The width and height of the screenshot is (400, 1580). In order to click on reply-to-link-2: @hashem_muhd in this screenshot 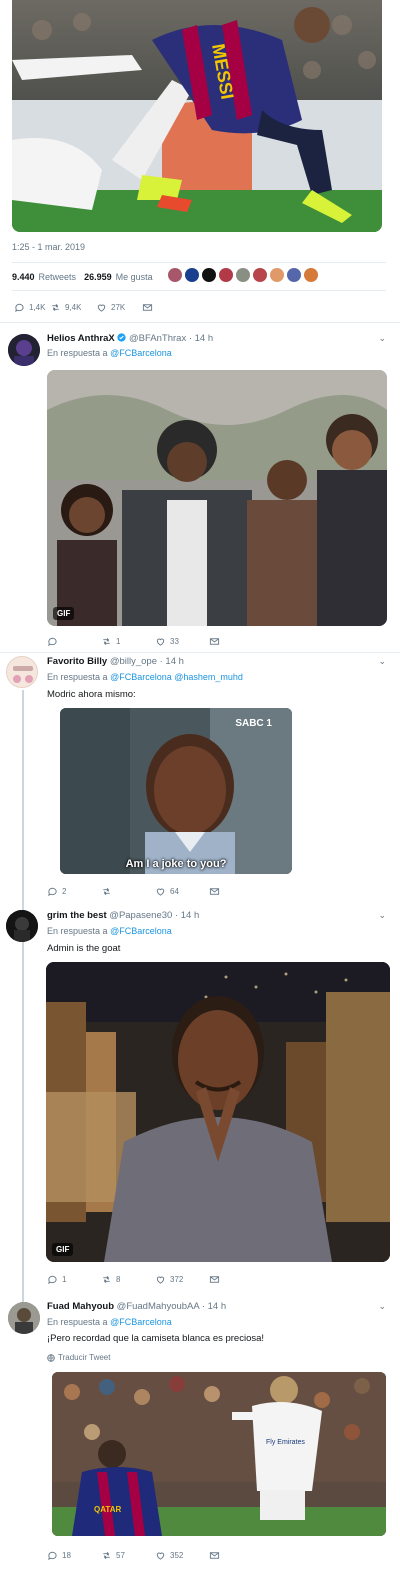, I will do `click(208, 677)`.